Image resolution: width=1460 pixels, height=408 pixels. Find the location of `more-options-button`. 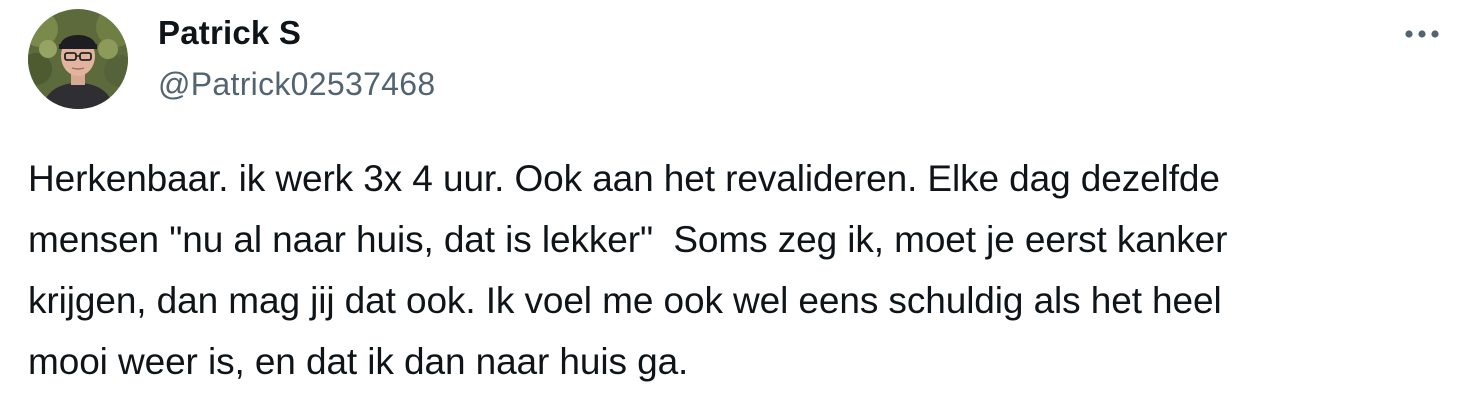

more-options-button is located at coordinates (1422, 34).